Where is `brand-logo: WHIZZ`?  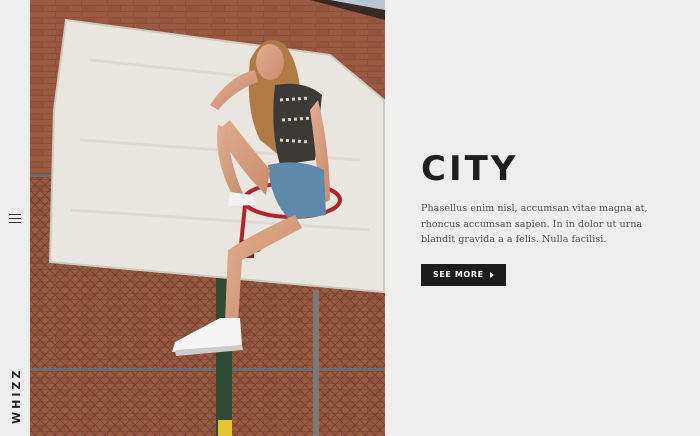 brand-logo: WHIZZ is located at coordinates (16, 396).